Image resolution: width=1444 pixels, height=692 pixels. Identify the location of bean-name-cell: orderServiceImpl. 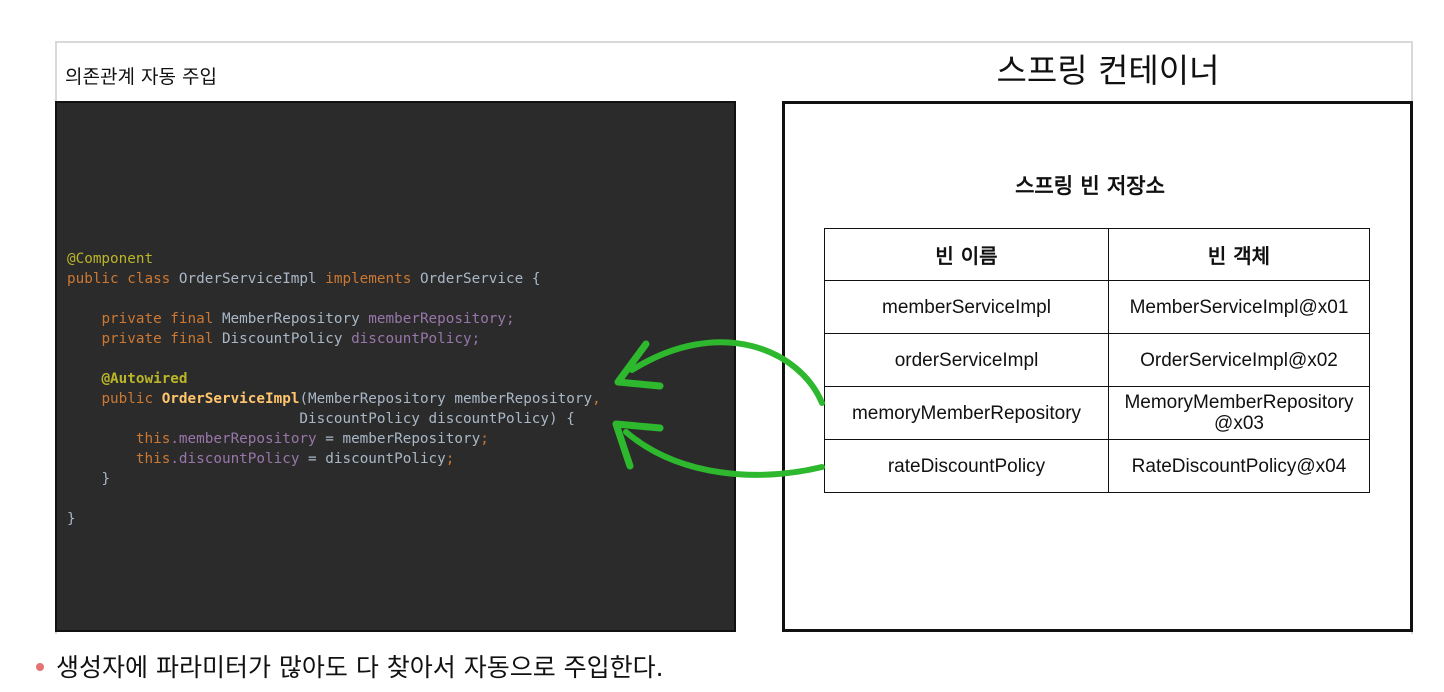
(966, 360).